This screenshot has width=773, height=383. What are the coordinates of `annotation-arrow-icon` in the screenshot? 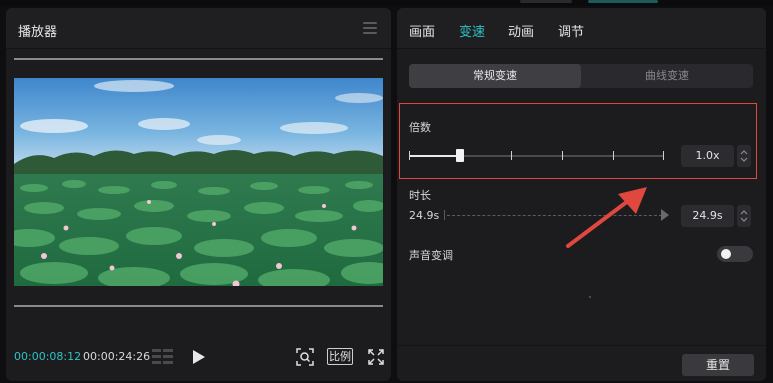 It's located at (606, 217).